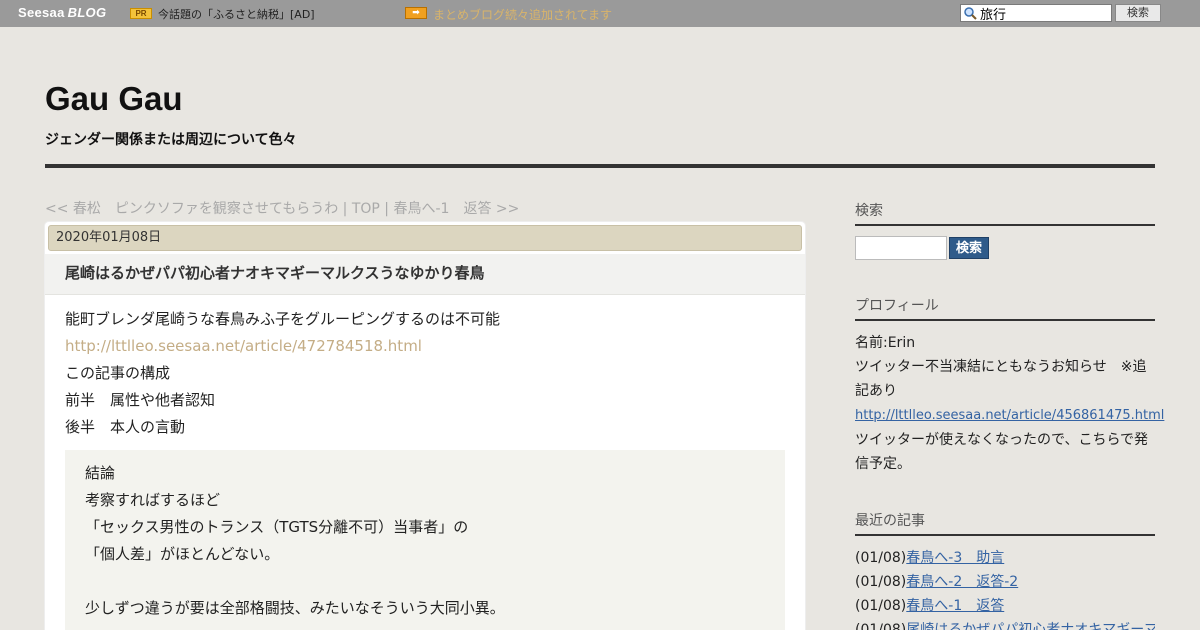 The image size is (1200, 630). Describe the element at coordinates (153, 500) in the screenshot. I see `quote-line: 考察すればするほど` at that location.